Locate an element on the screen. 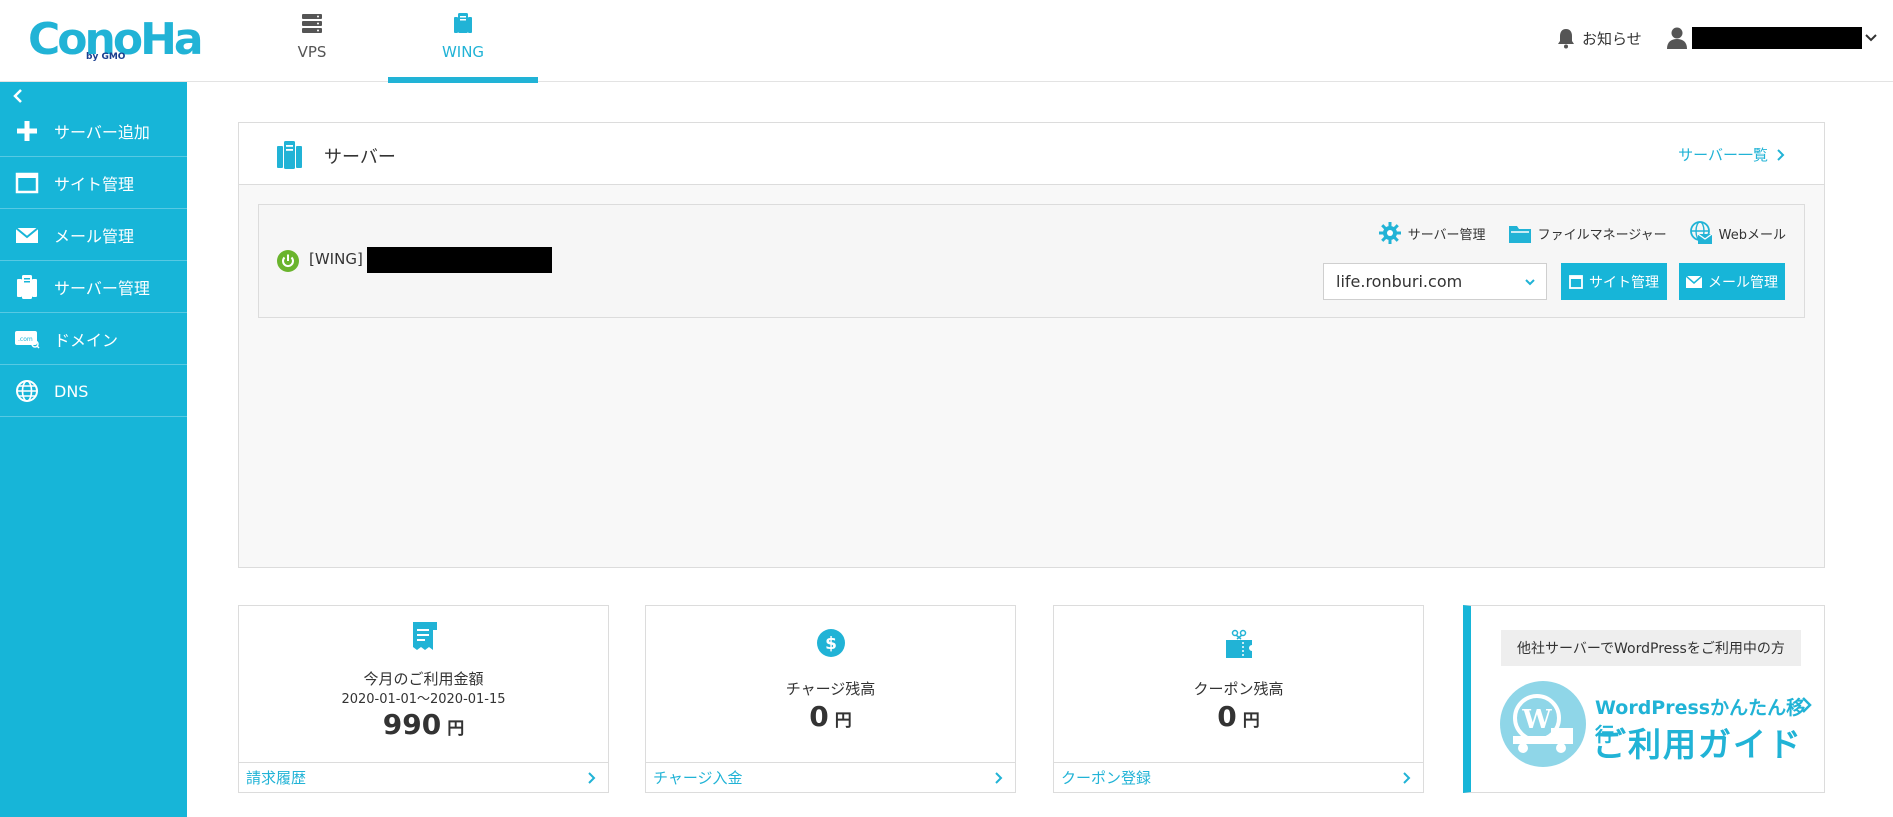 The height and width of the screenshot is (817, 1893). server-manage-label: サーバー管理 is located at coordinates (1446, 235).